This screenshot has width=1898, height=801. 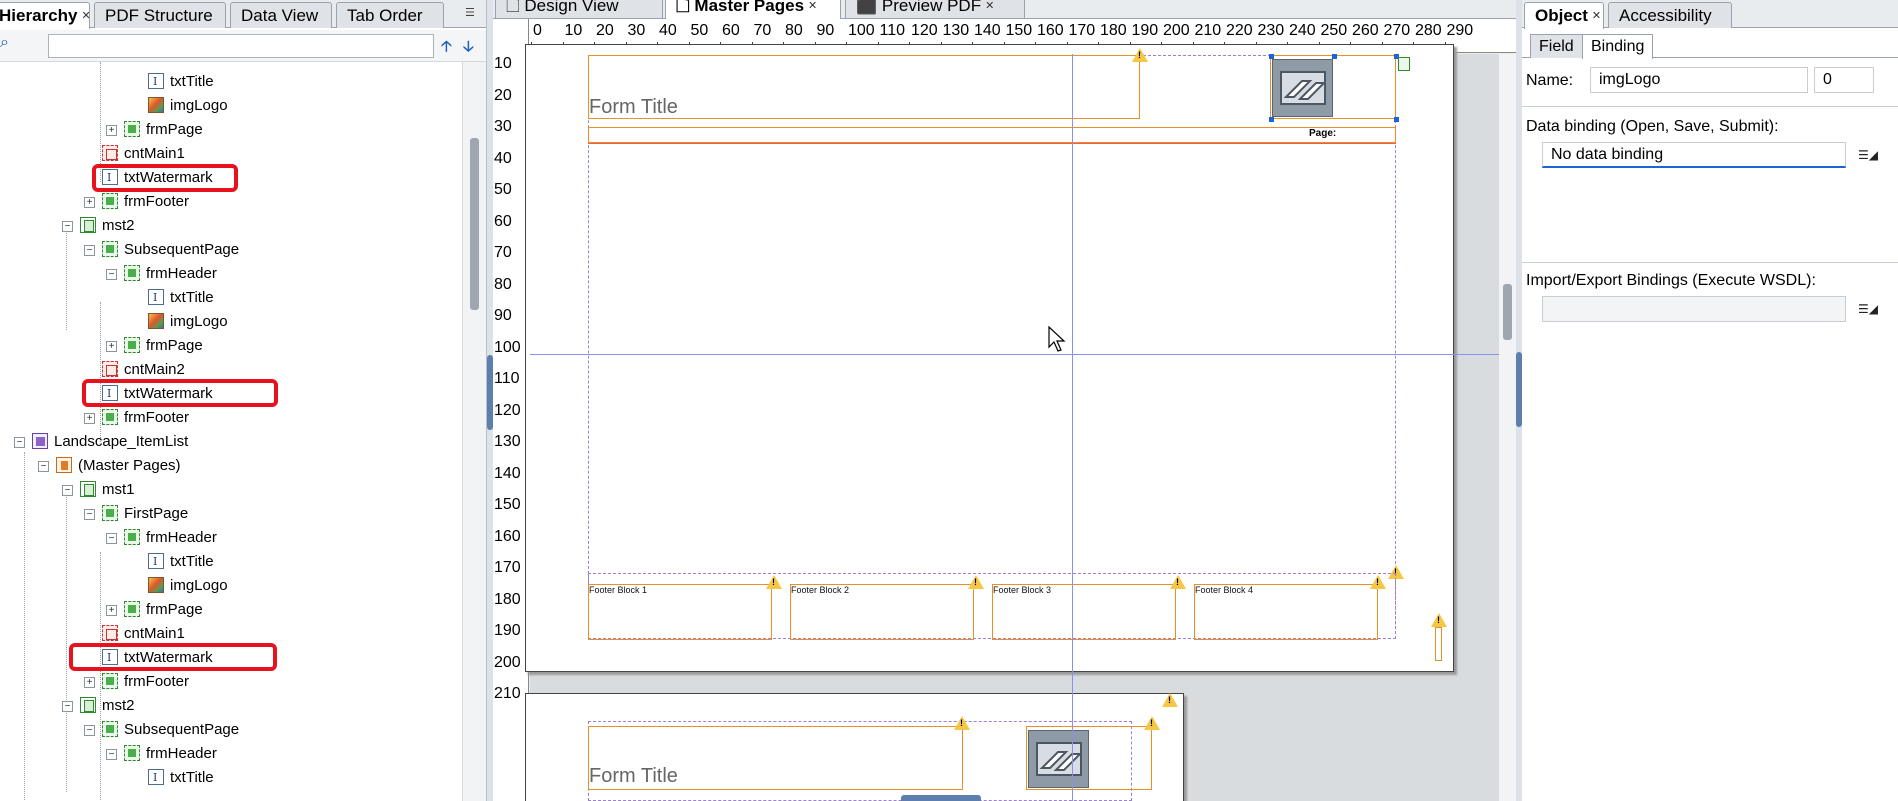 What do you see at coordinates (941, 798) in the screenshot?
I see `bottom-collapse-icon` at bounding box center [941, 798].